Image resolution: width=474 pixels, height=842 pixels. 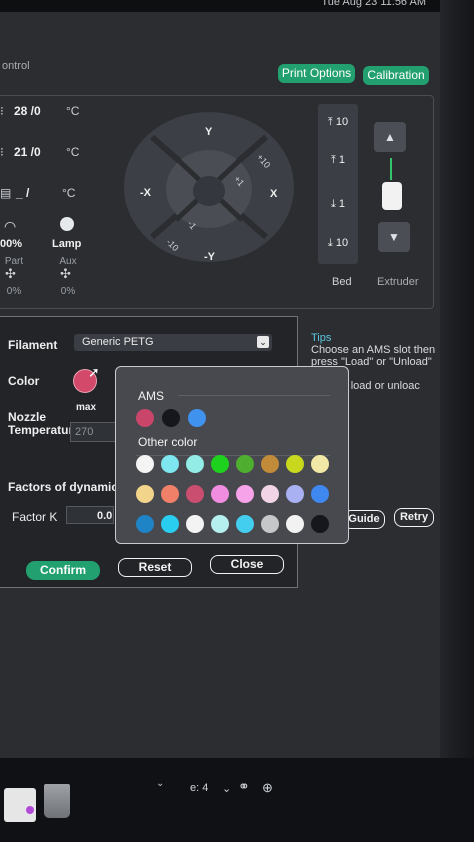 What do you see at coordinates (86, 407) in the screenshot?
I see `max-label: max` at bounding box center [86, 407].